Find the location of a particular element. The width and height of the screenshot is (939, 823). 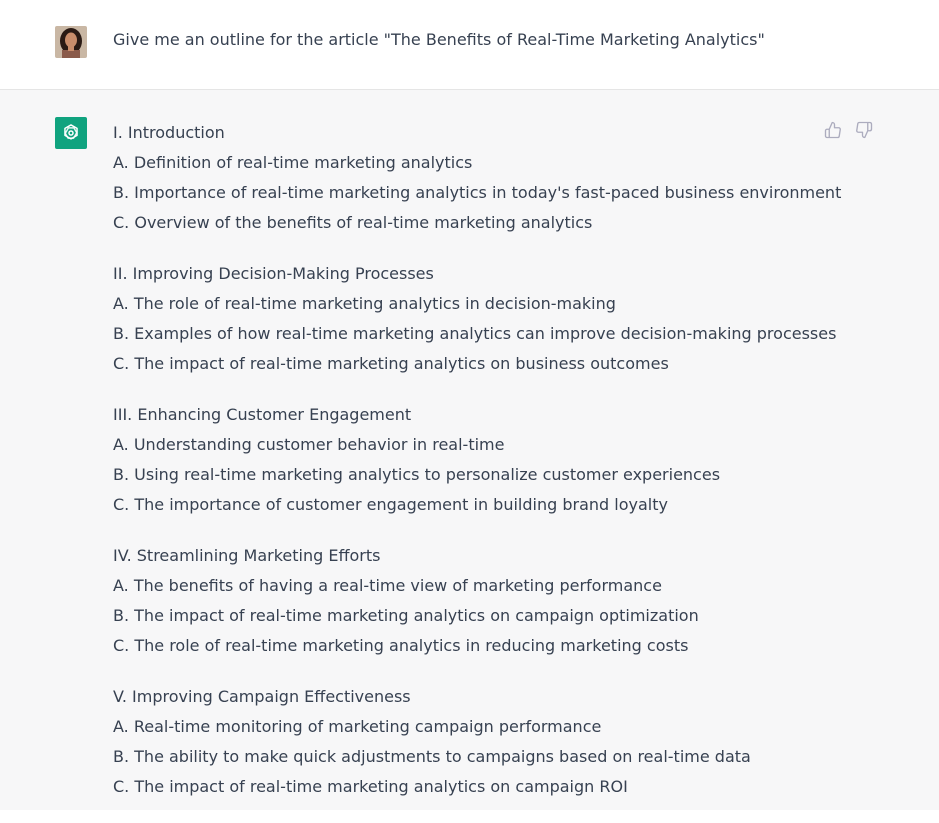

thumbs-down-icon is located at coordinates (864, 130).